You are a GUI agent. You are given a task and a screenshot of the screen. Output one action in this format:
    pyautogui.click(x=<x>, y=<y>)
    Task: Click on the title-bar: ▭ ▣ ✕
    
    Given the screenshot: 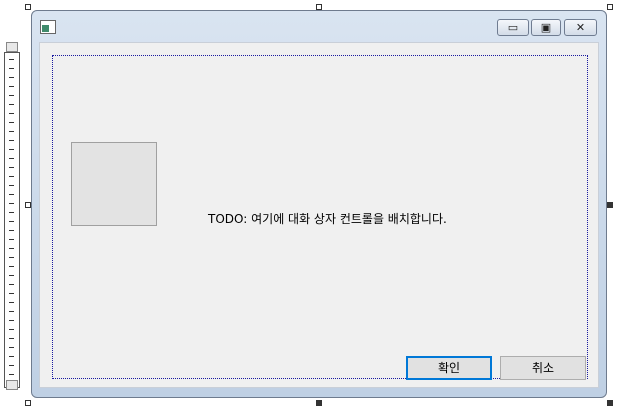 What is the action you would take?
    pyautogui.click(x=319, y=26)
    